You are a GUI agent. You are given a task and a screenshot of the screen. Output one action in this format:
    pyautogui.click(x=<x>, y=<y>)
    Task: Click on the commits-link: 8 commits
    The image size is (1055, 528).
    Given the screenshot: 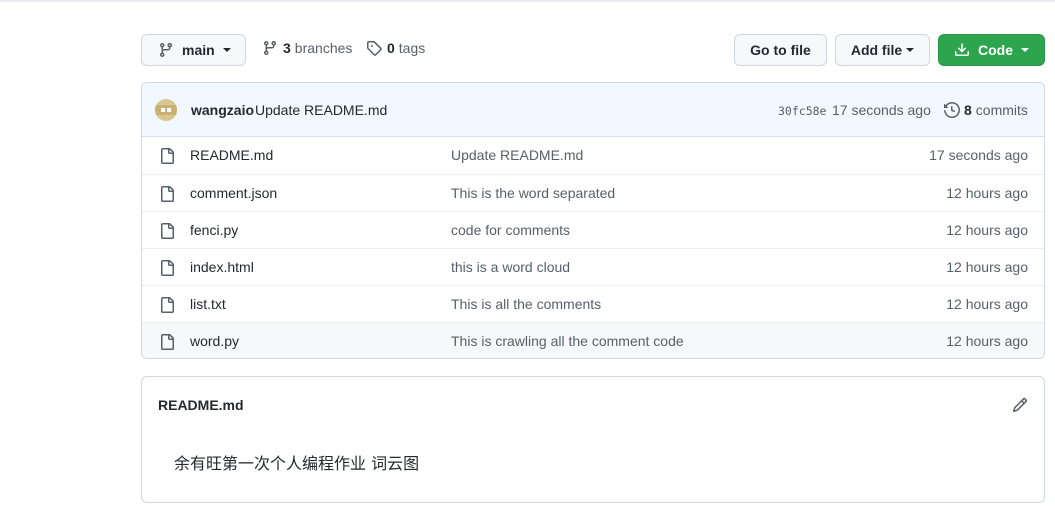 What is the action you would take?
    pyautogui.click(x=986, y=110)
    